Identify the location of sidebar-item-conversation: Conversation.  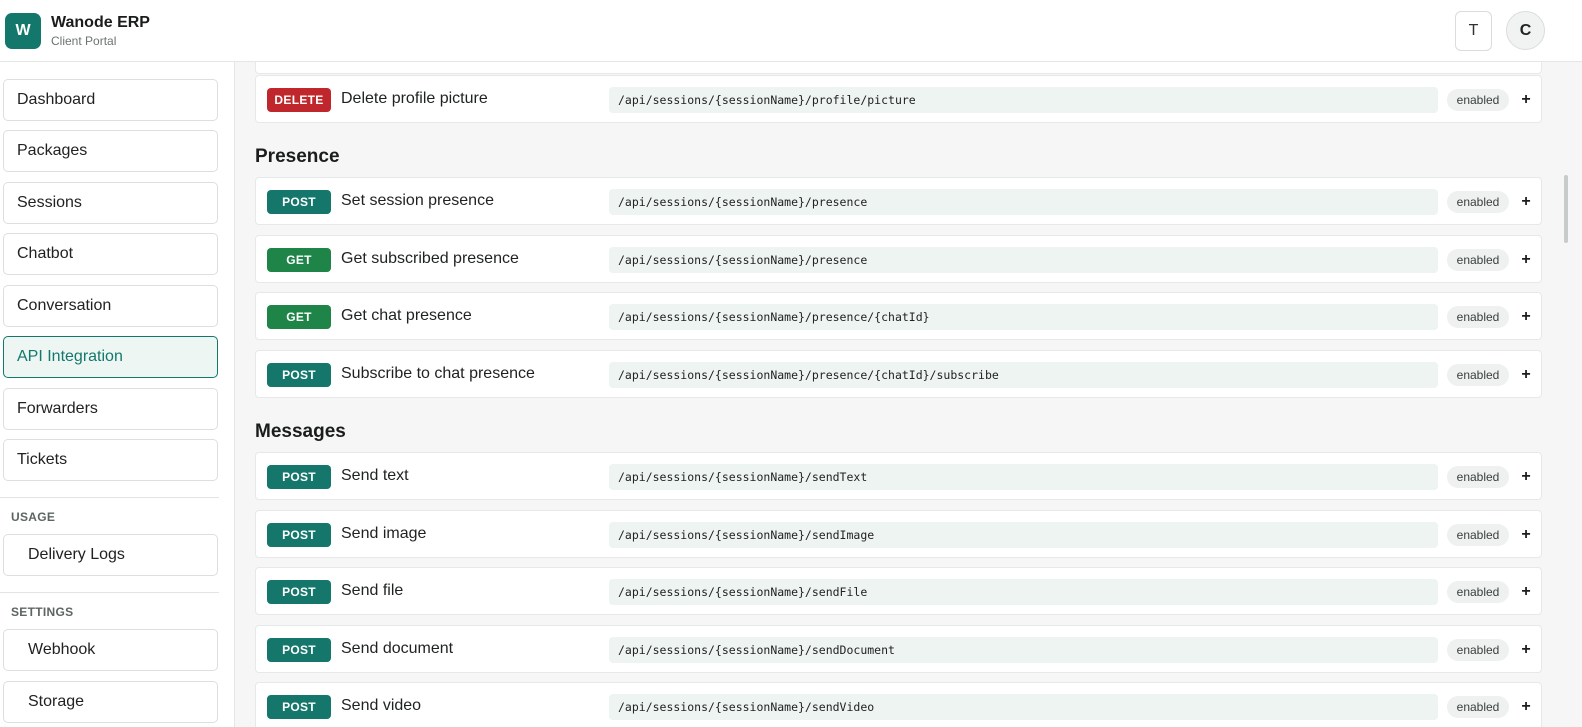
(110, 306).